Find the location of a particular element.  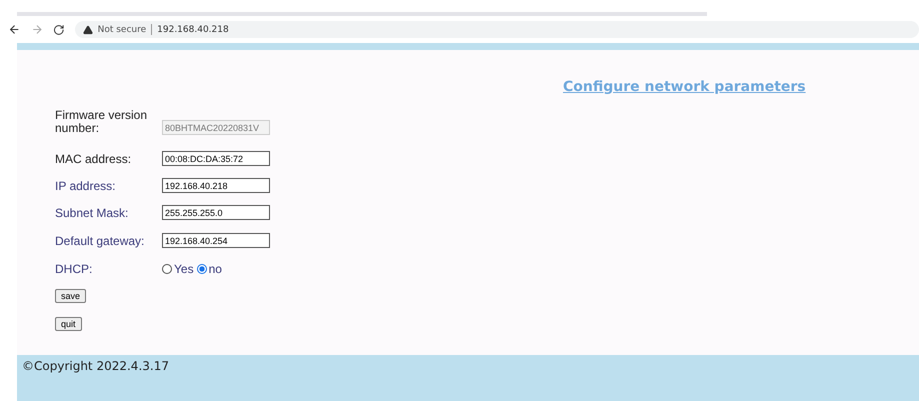

input-field: 192.168.40.254 is located at coordinates (216, 240).